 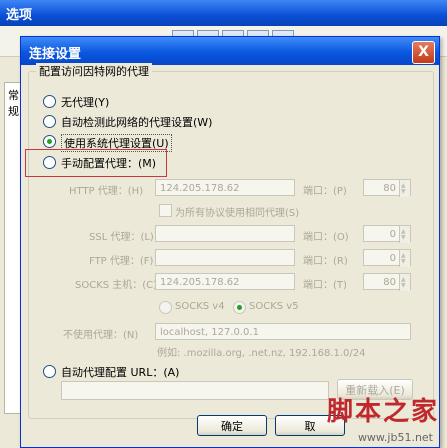 I want to click on ssl-port-label: 端口：(O), so click(x=326, y=237).